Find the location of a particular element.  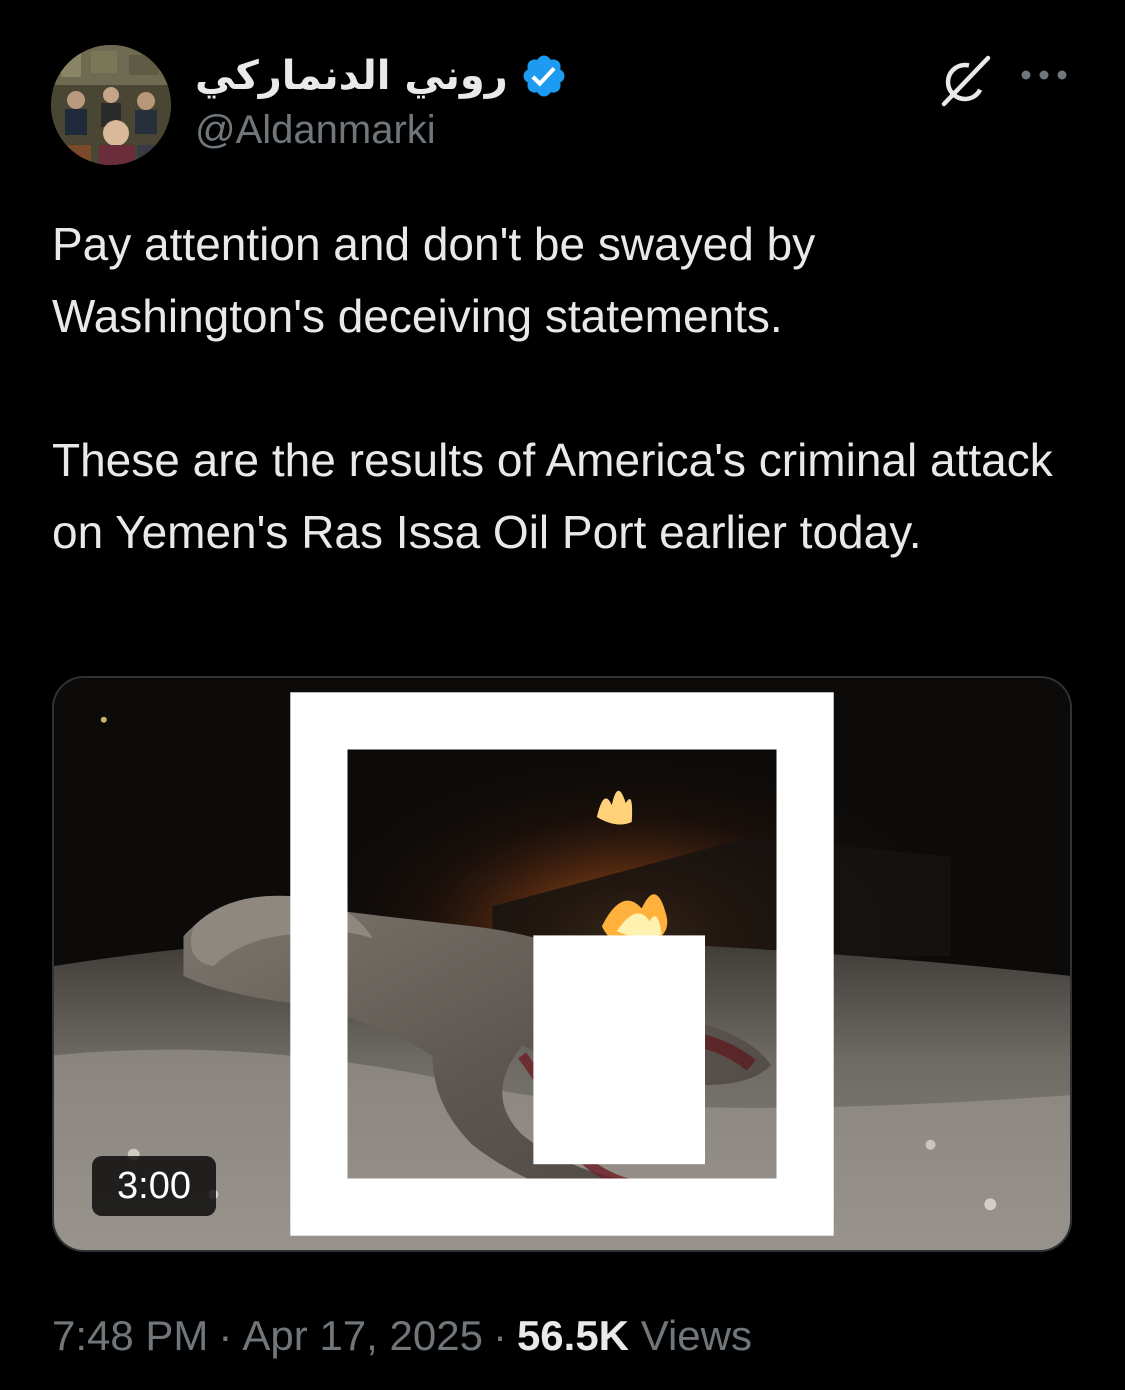

views-count: 56.5K is located at coordinates (573, 1335).